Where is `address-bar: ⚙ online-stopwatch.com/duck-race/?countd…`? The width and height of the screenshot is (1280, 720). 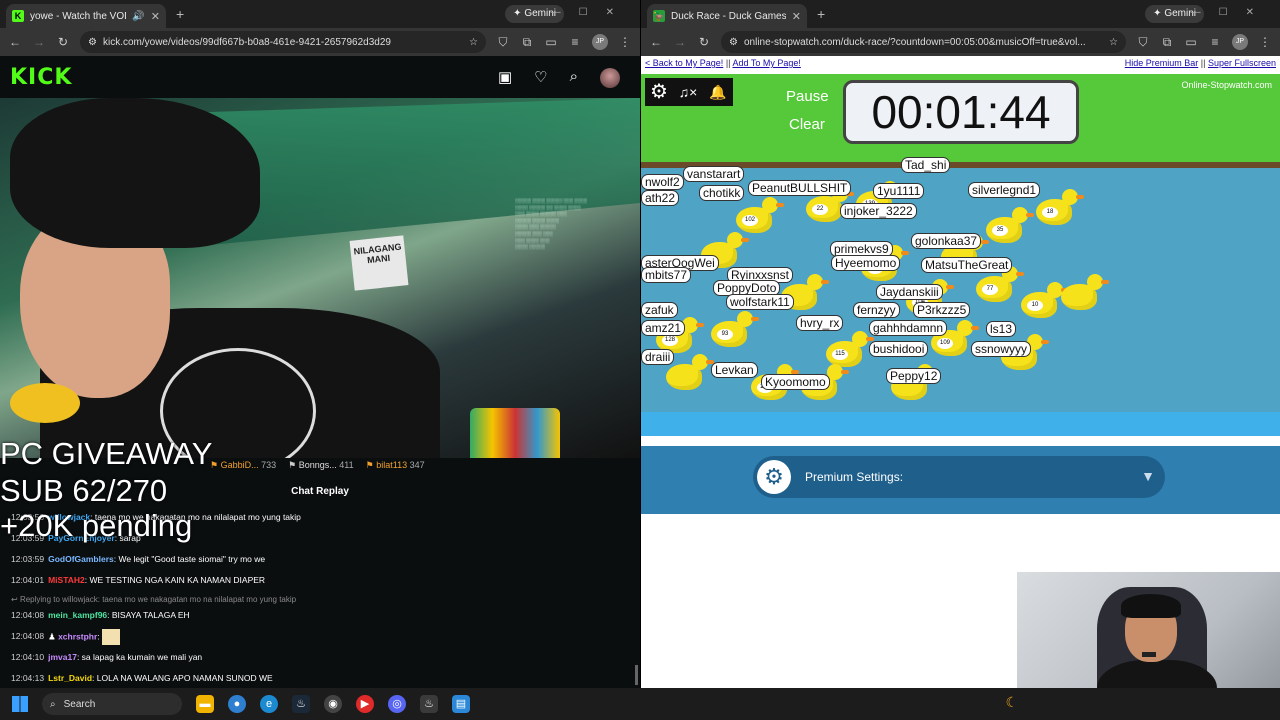
address-bar: ⚙ online-stopwatch.com/duck-race/?countd… is located at coordinates (923, 42).